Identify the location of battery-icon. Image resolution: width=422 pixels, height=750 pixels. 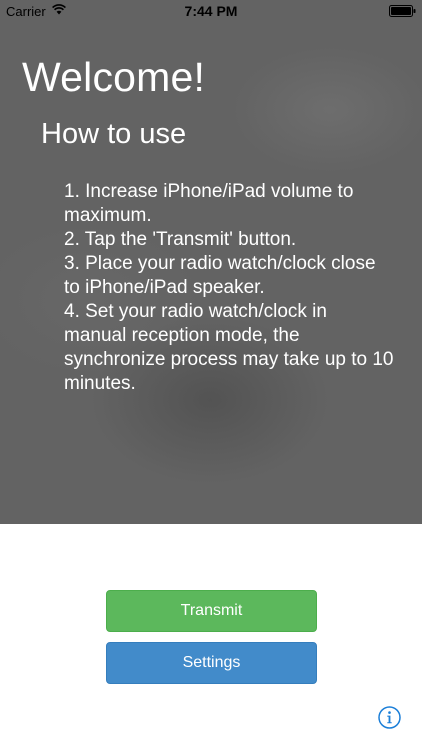
(402, 11).